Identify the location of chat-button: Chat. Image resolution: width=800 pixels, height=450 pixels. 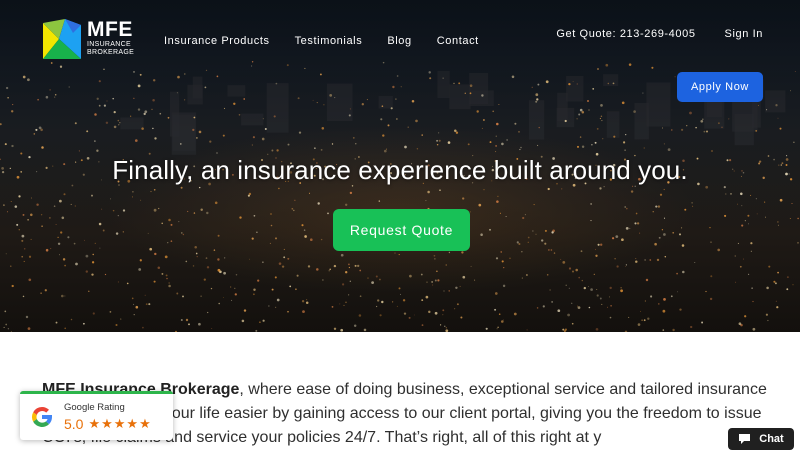
(761, 439).